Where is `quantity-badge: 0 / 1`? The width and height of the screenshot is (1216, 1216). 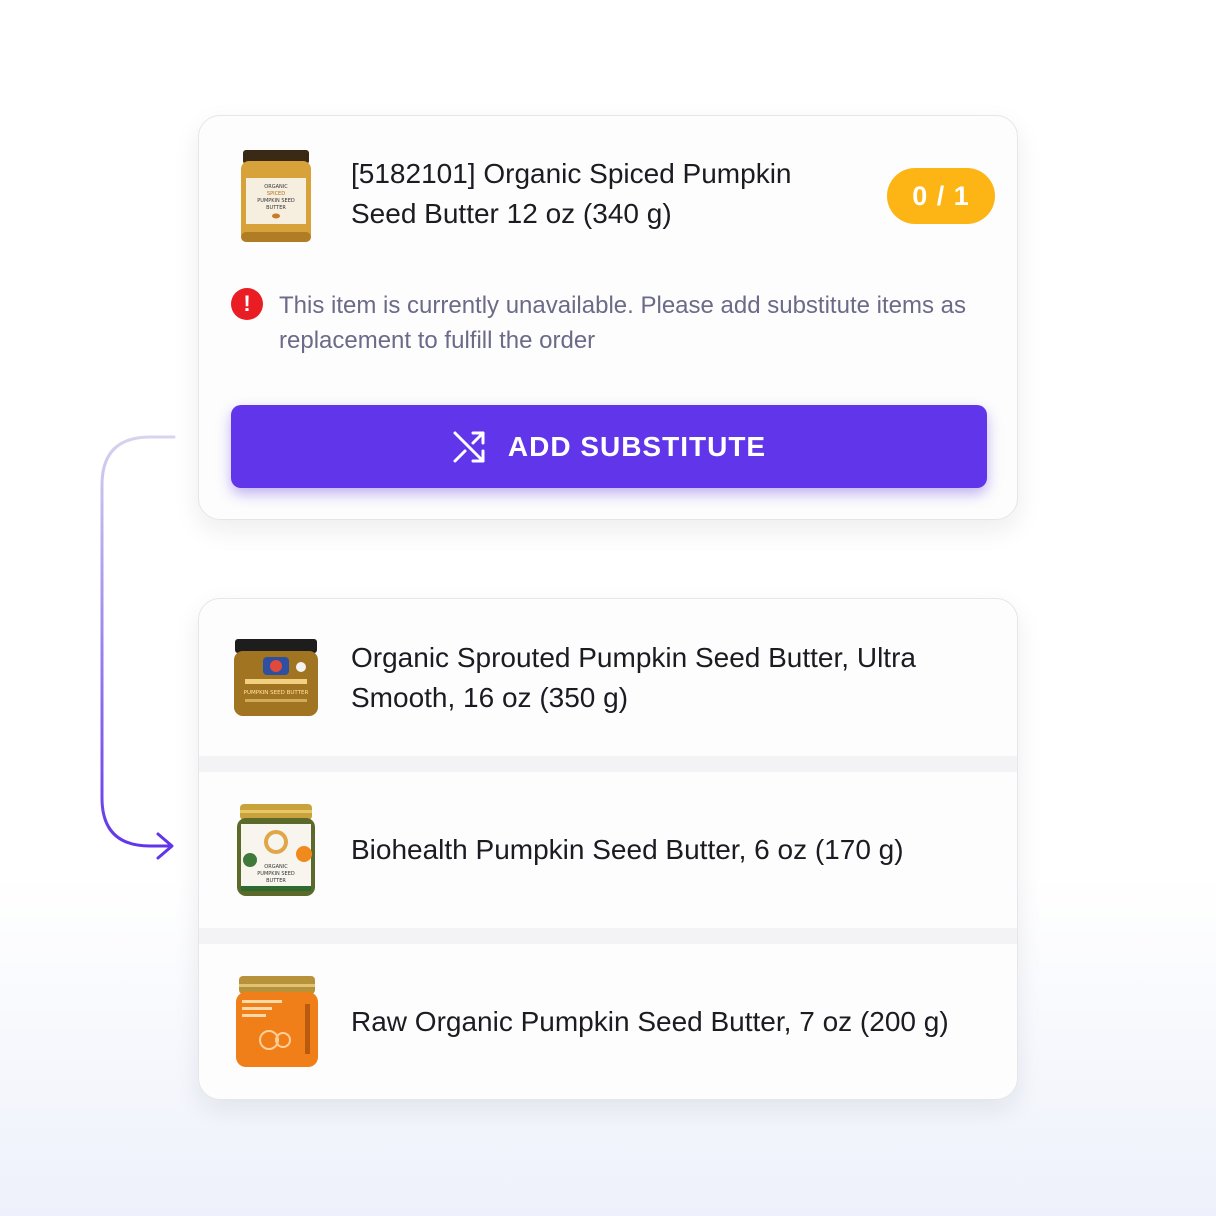
quantity-badge: 0 / 1 is located at coordinates (941, 196).